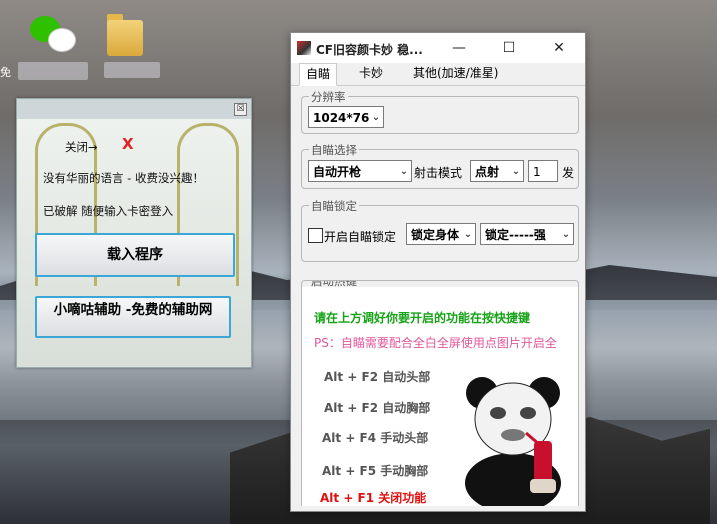 This screenshot has width=717, height=524. Describe the element at coordinates (346, 117) in the screenshot. I see `resolution-select: 1024*768 ⌄` at that location.